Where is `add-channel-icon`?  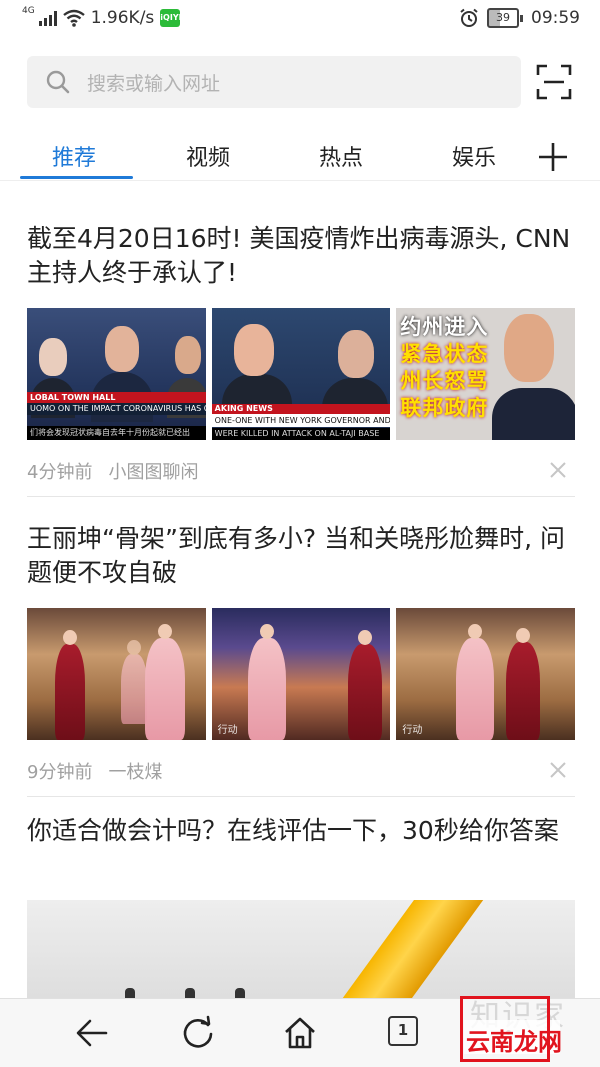 add-channel-icon is located at coordinates (553, 157).